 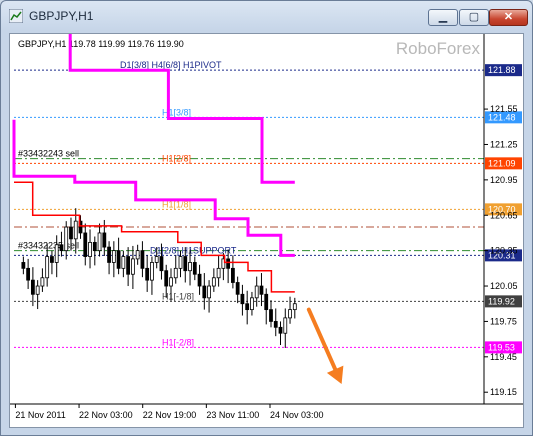 I want to click on time-tick-label: 24 Nov 03:00, so click(x=297, y=415).